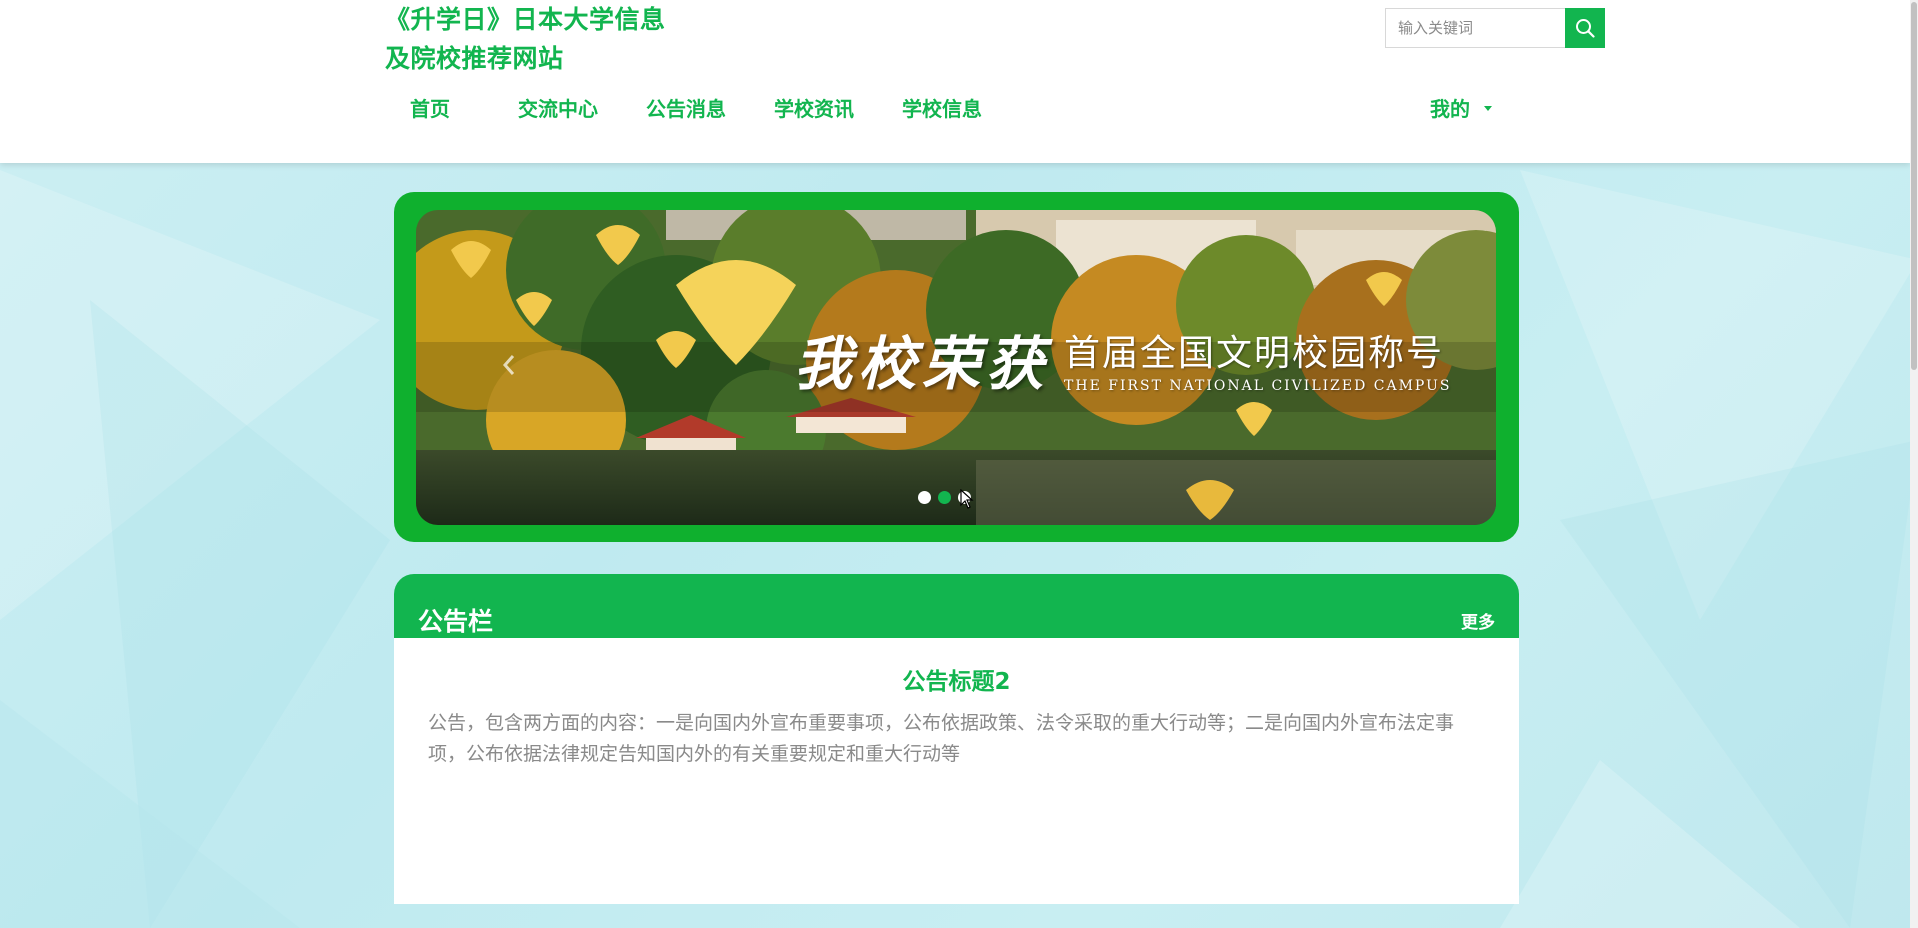 Image resolution: width=1918 pixels, height=928 pixels. I want to click on main-nav: 首页 交流中心 公告消息 学校资讯 学校信息, so click(720, 107).